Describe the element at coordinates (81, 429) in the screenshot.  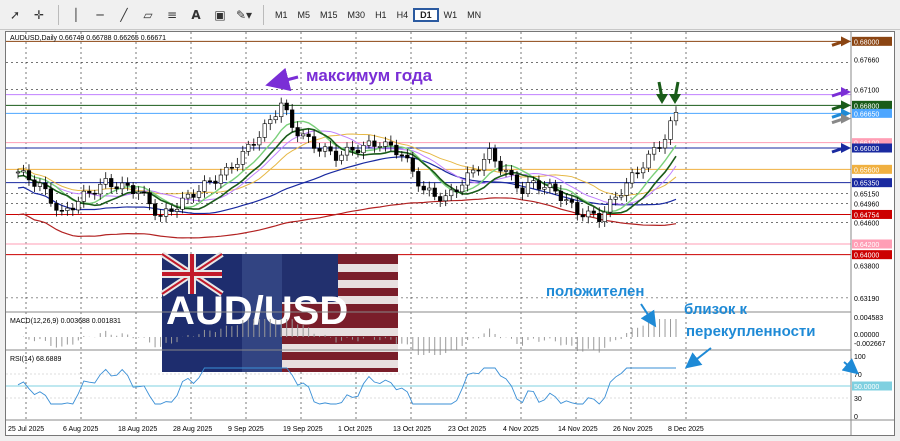
I see `time-label: 6 Aug 2025` at that location.